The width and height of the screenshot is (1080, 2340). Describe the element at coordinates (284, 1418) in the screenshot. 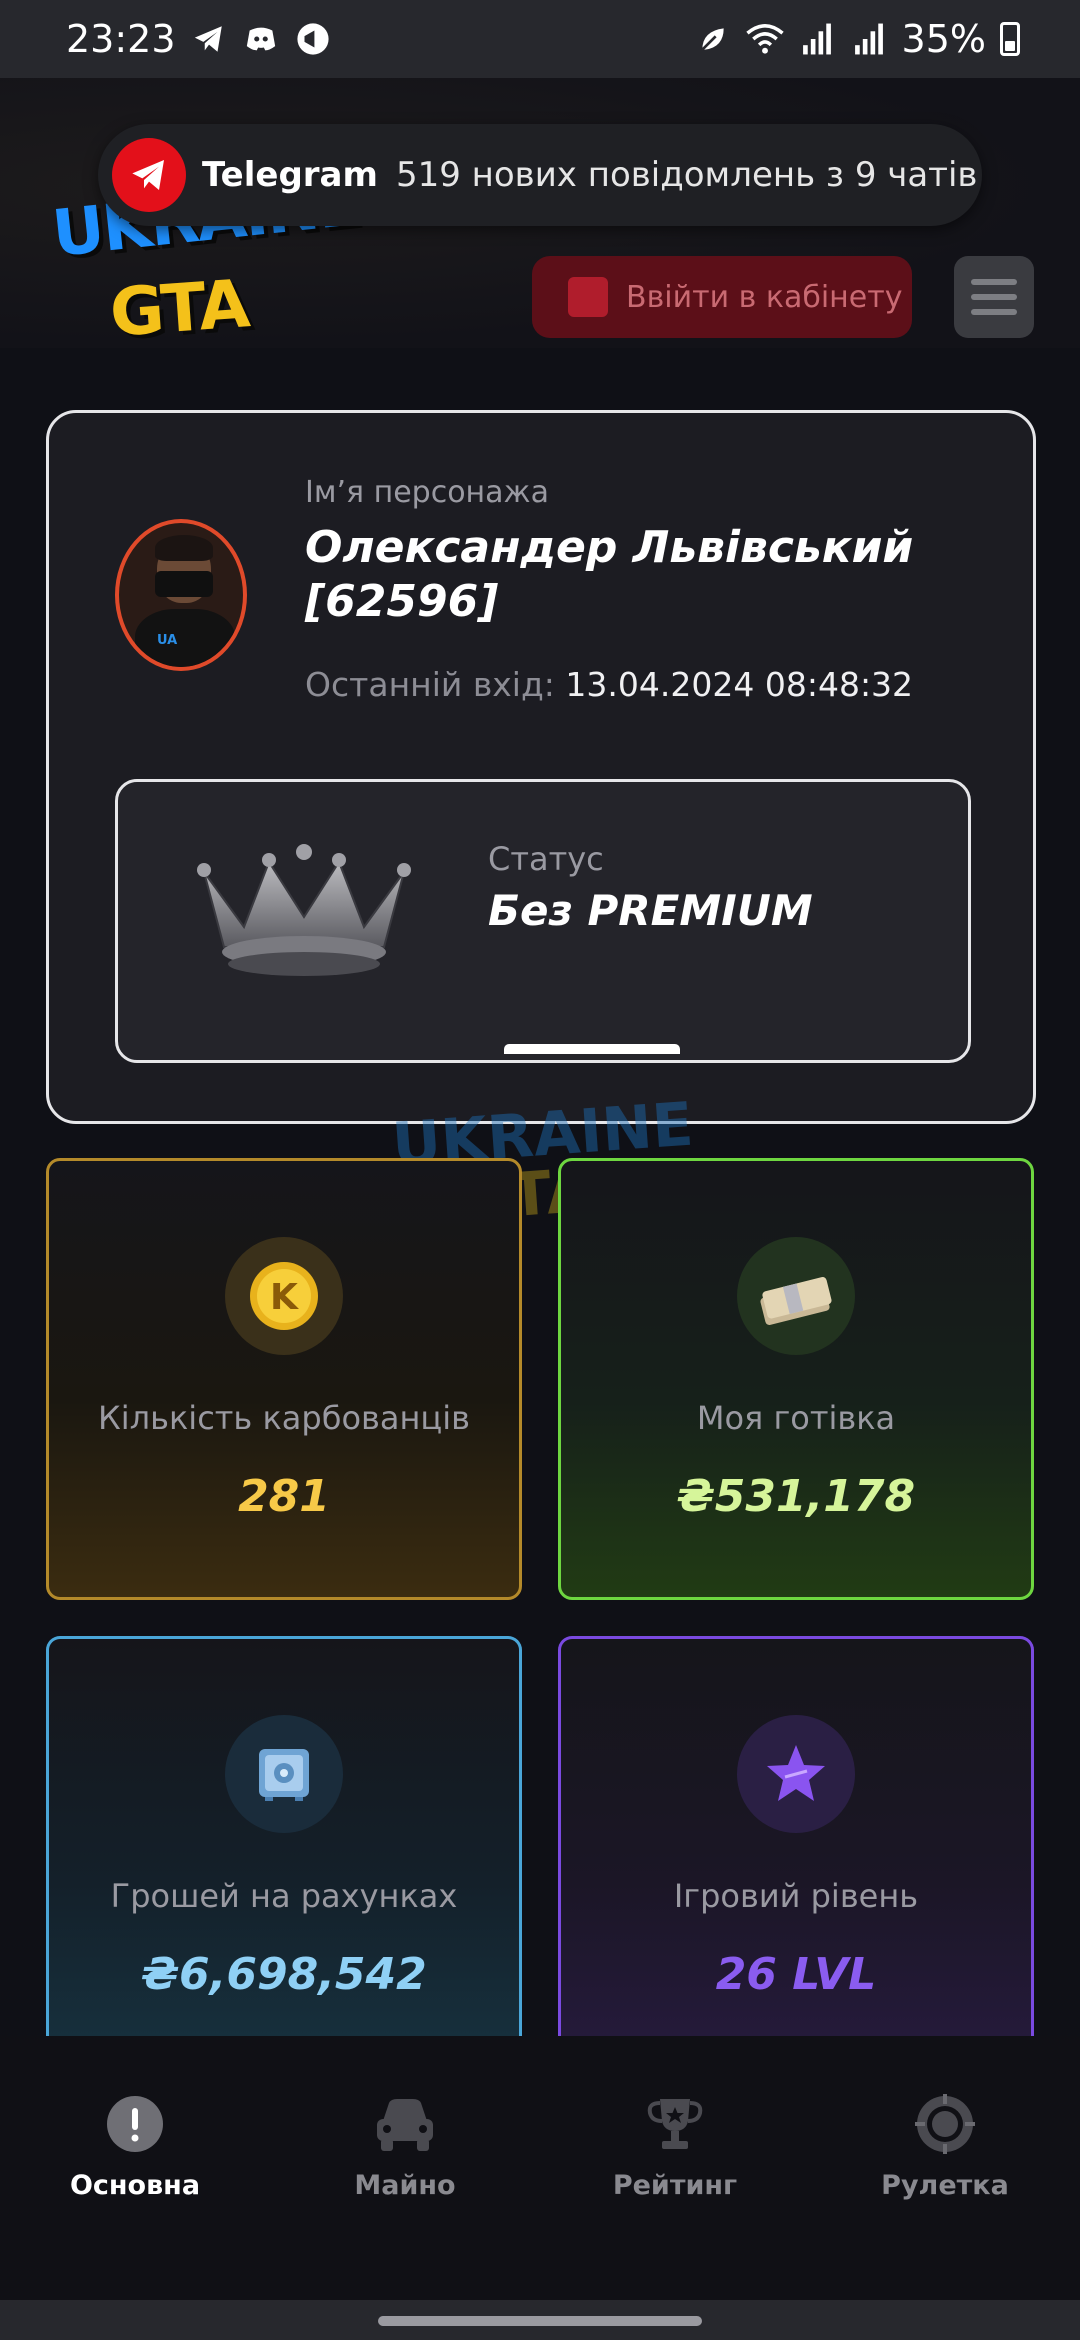

I see `karbovantsi-label: Кількість карбованців` at that location.